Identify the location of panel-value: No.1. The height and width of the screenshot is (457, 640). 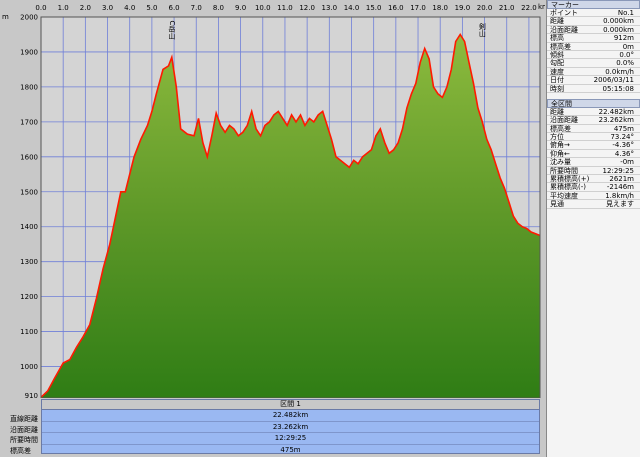
(625, 13).